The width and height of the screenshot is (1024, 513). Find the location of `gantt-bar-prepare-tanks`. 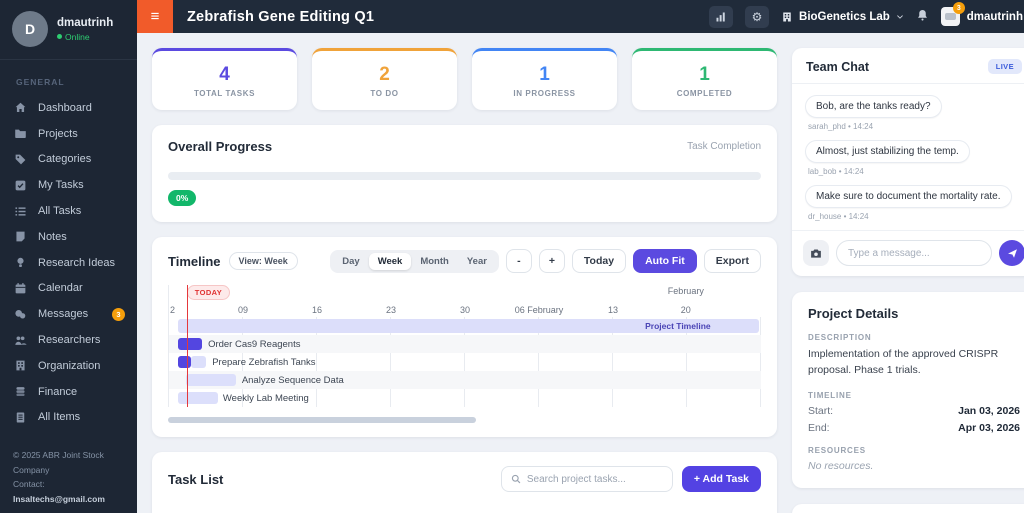

gantt-bar-prepare-tanks is located at coordinates (185, 362).